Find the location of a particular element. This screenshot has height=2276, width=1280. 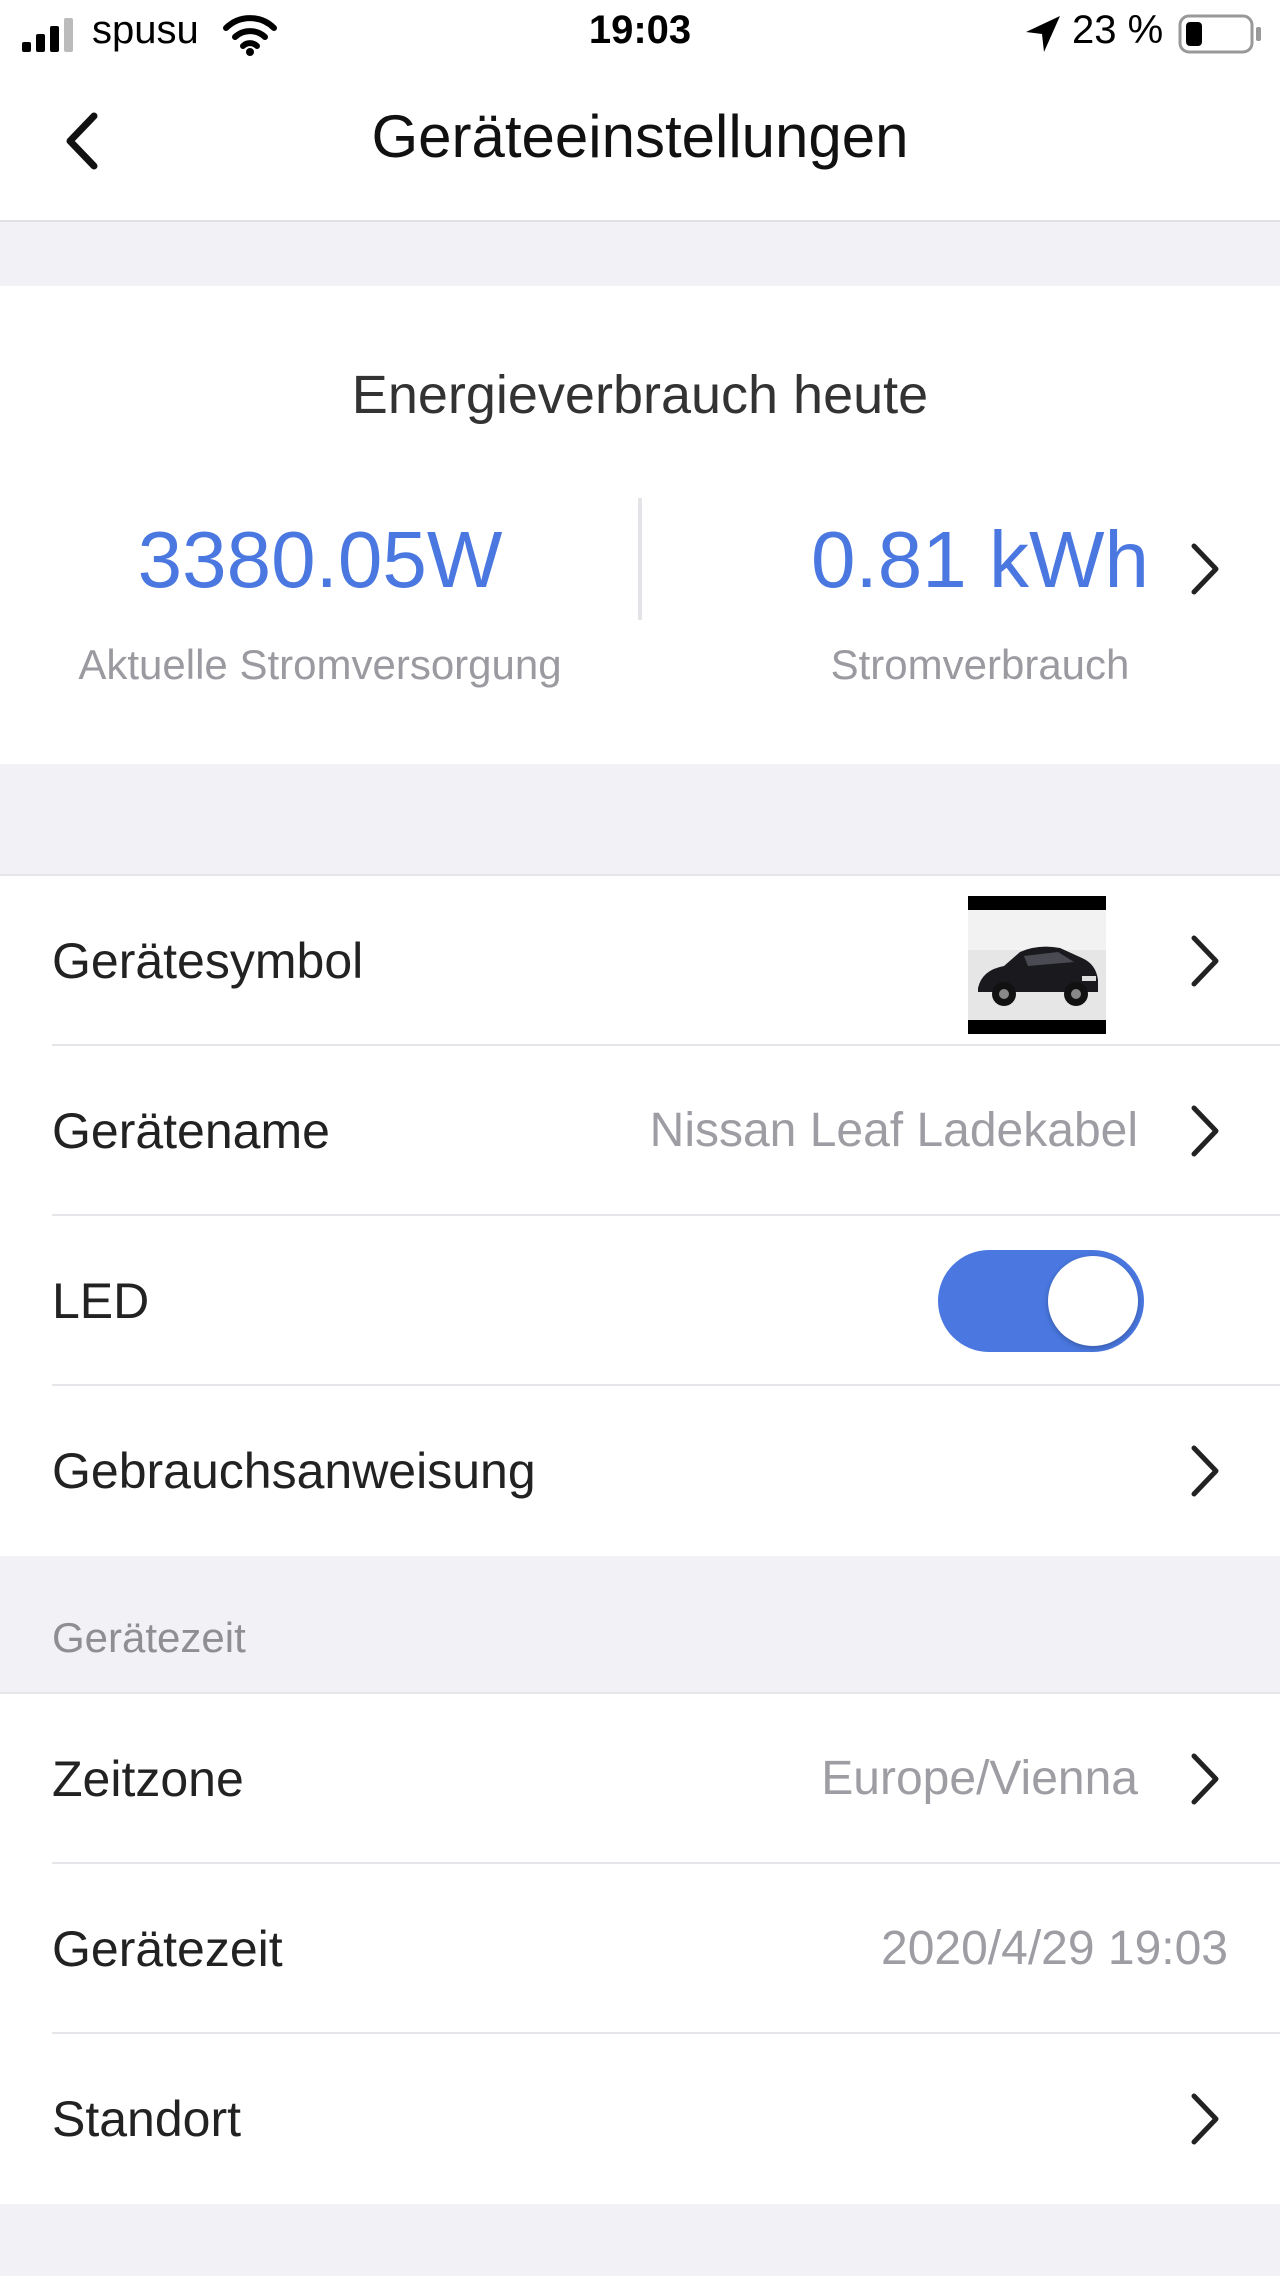

navigation-bar: Geräteeinstellungen is located at coordinates (640, 146).